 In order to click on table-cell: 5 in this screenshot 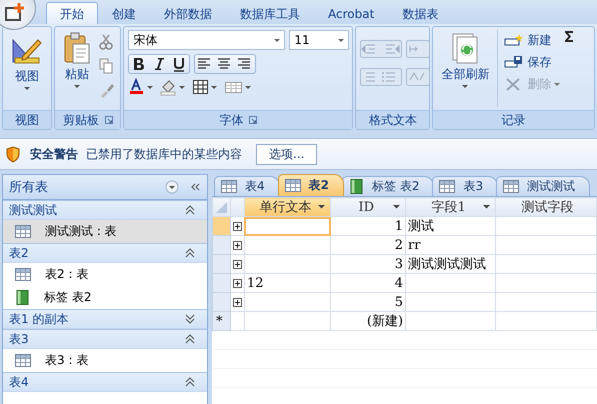, I will do `click(368, 302)`.